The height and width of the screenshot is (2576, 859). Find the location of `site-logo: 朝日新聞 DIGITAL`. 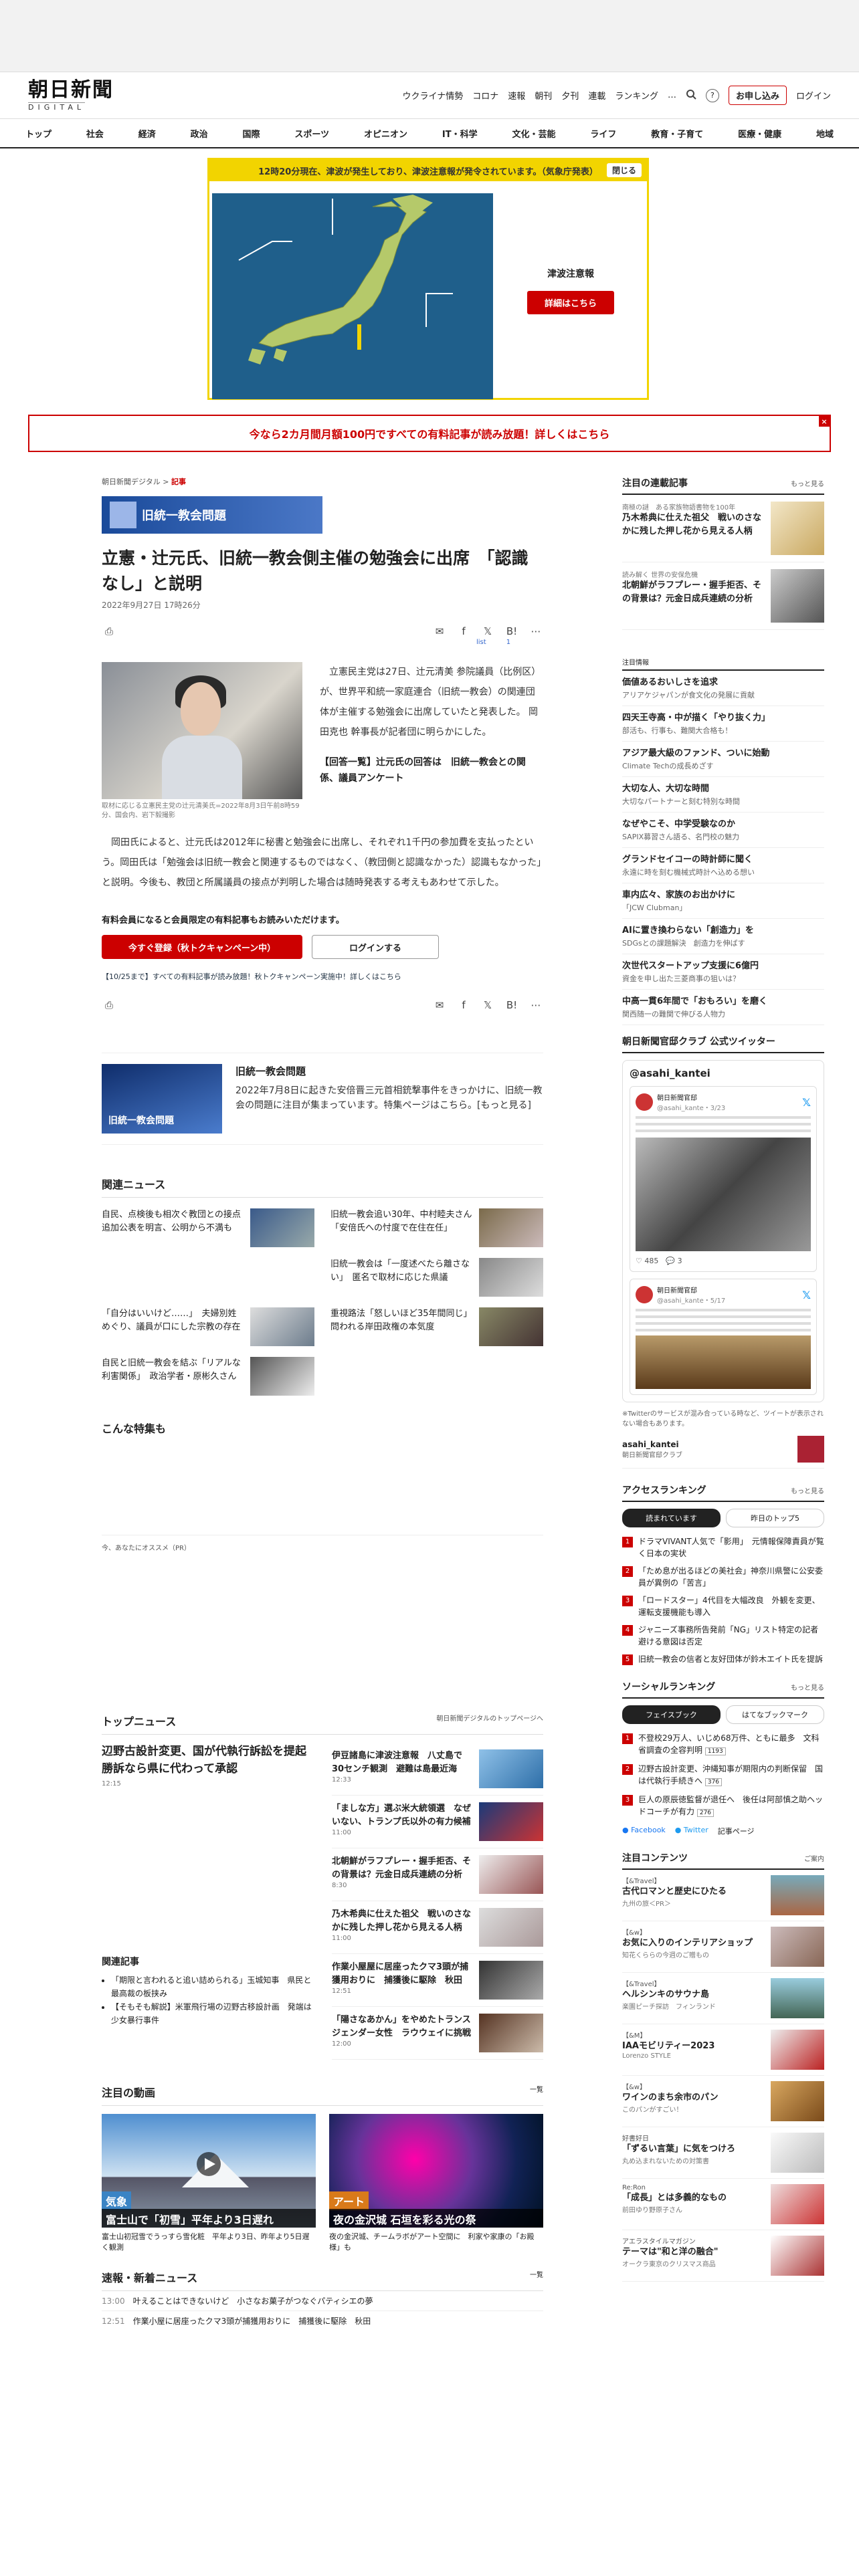

site-logo: 朝日新聞 DIGITAL is located at coordinates (71, 95).